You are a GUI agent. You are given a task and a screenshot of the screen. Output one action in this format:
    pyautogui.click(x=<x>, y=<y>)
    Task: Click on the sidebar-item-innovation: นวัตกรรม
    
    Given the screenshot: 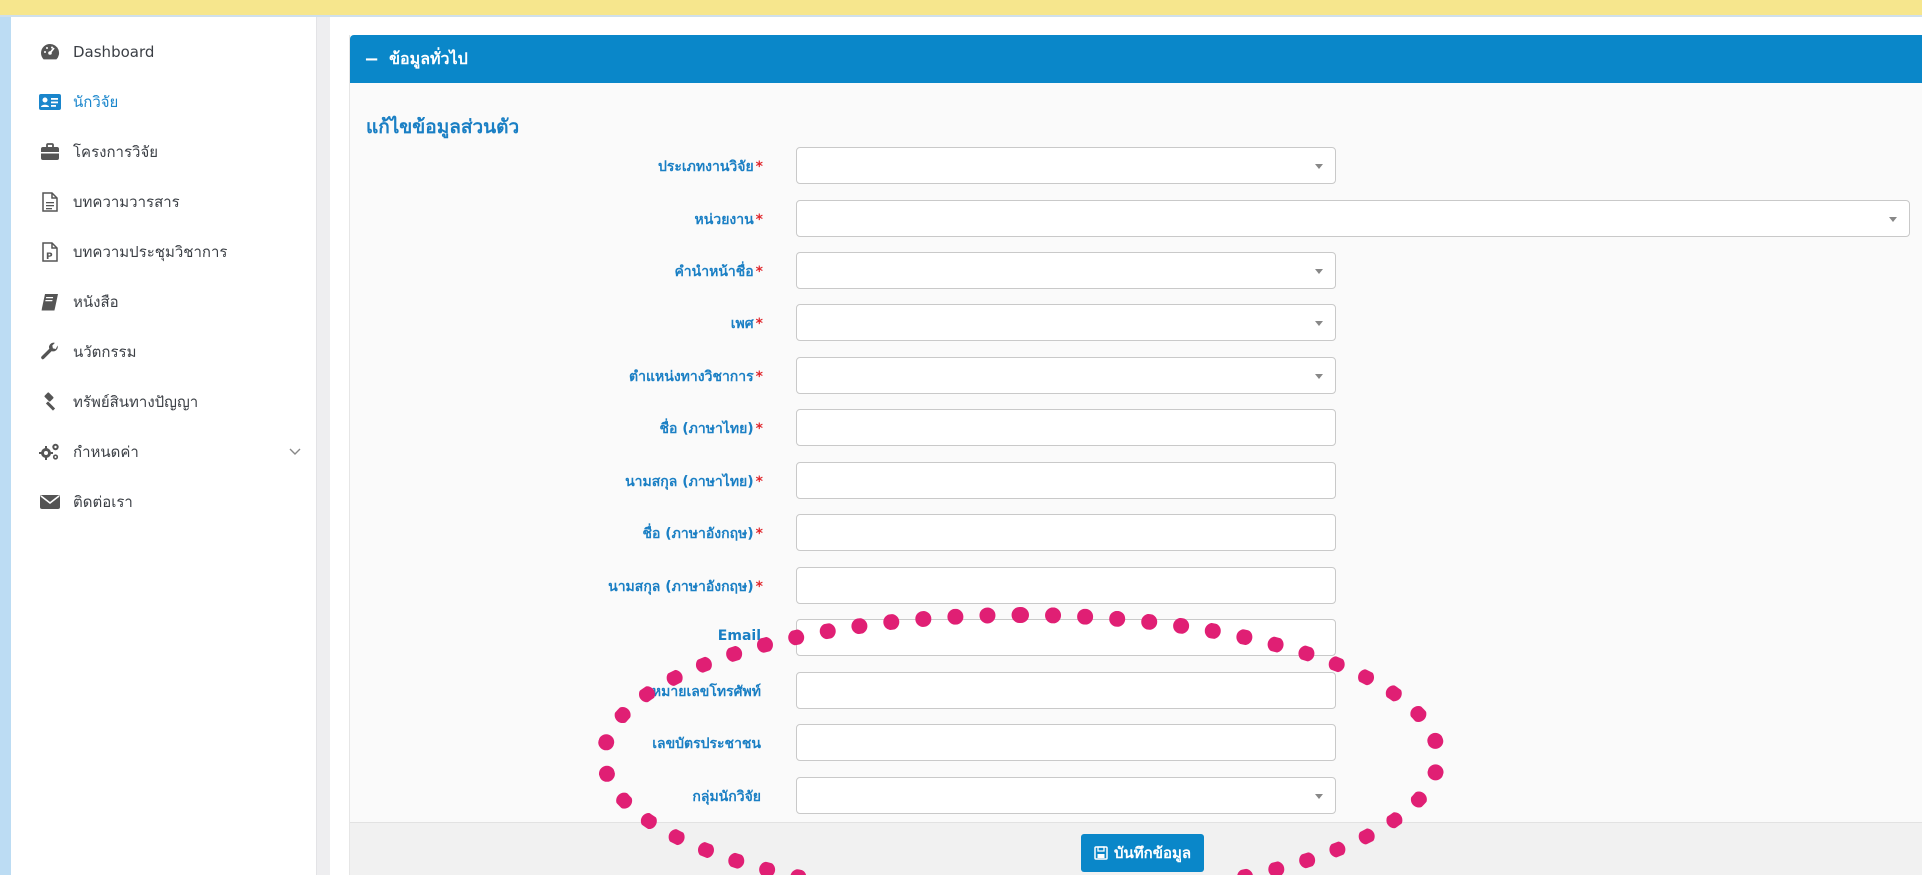 What is the action you would take?
    pyautogui.click(x=88, y=352)
    